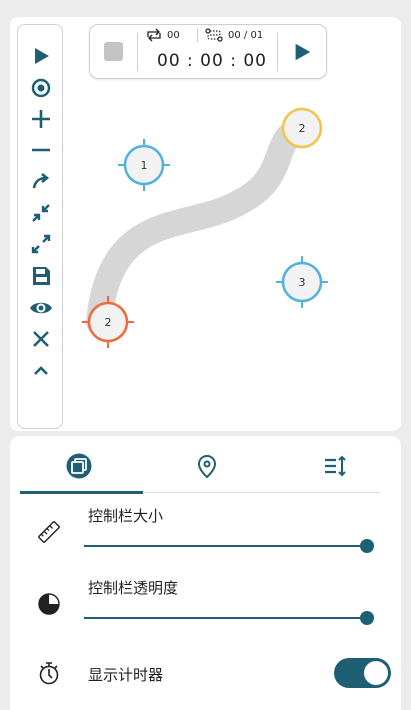 The height and width of the screenshot is (710, 411). I want to click on control-opacity-label: 控制栏透明度, so click(133, 588).